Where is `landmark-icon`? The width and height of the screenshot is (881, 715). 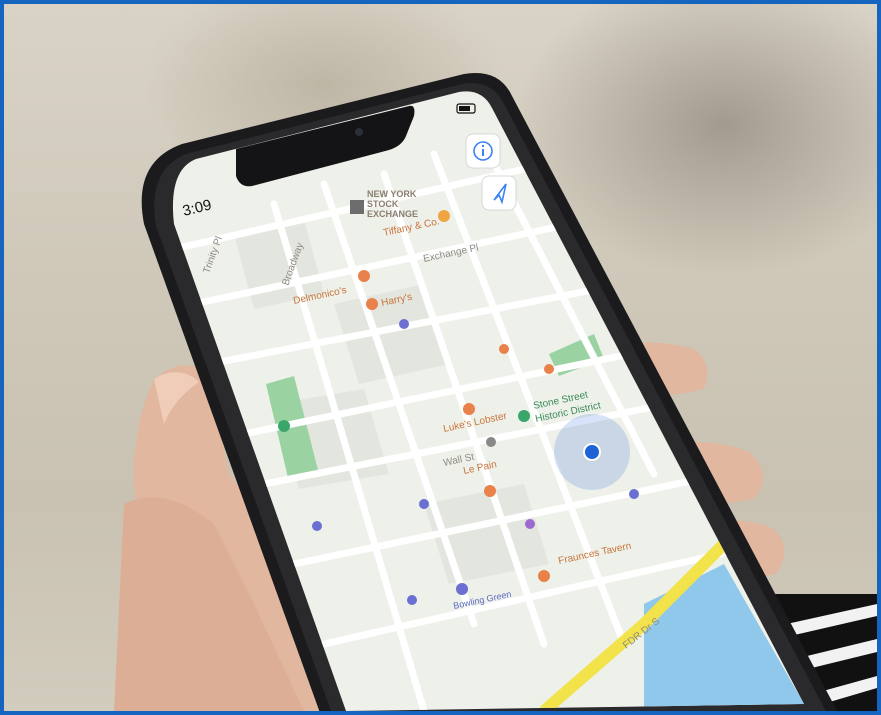 landmark-icon is located at coordinates (357, 207).